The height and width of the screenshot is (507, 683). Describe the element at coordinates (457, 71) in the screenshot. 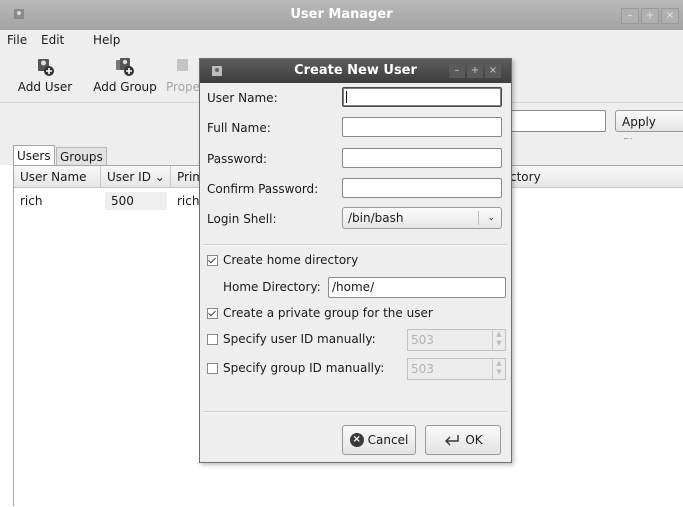

I see `dialog-minimize-button: –` at that location.